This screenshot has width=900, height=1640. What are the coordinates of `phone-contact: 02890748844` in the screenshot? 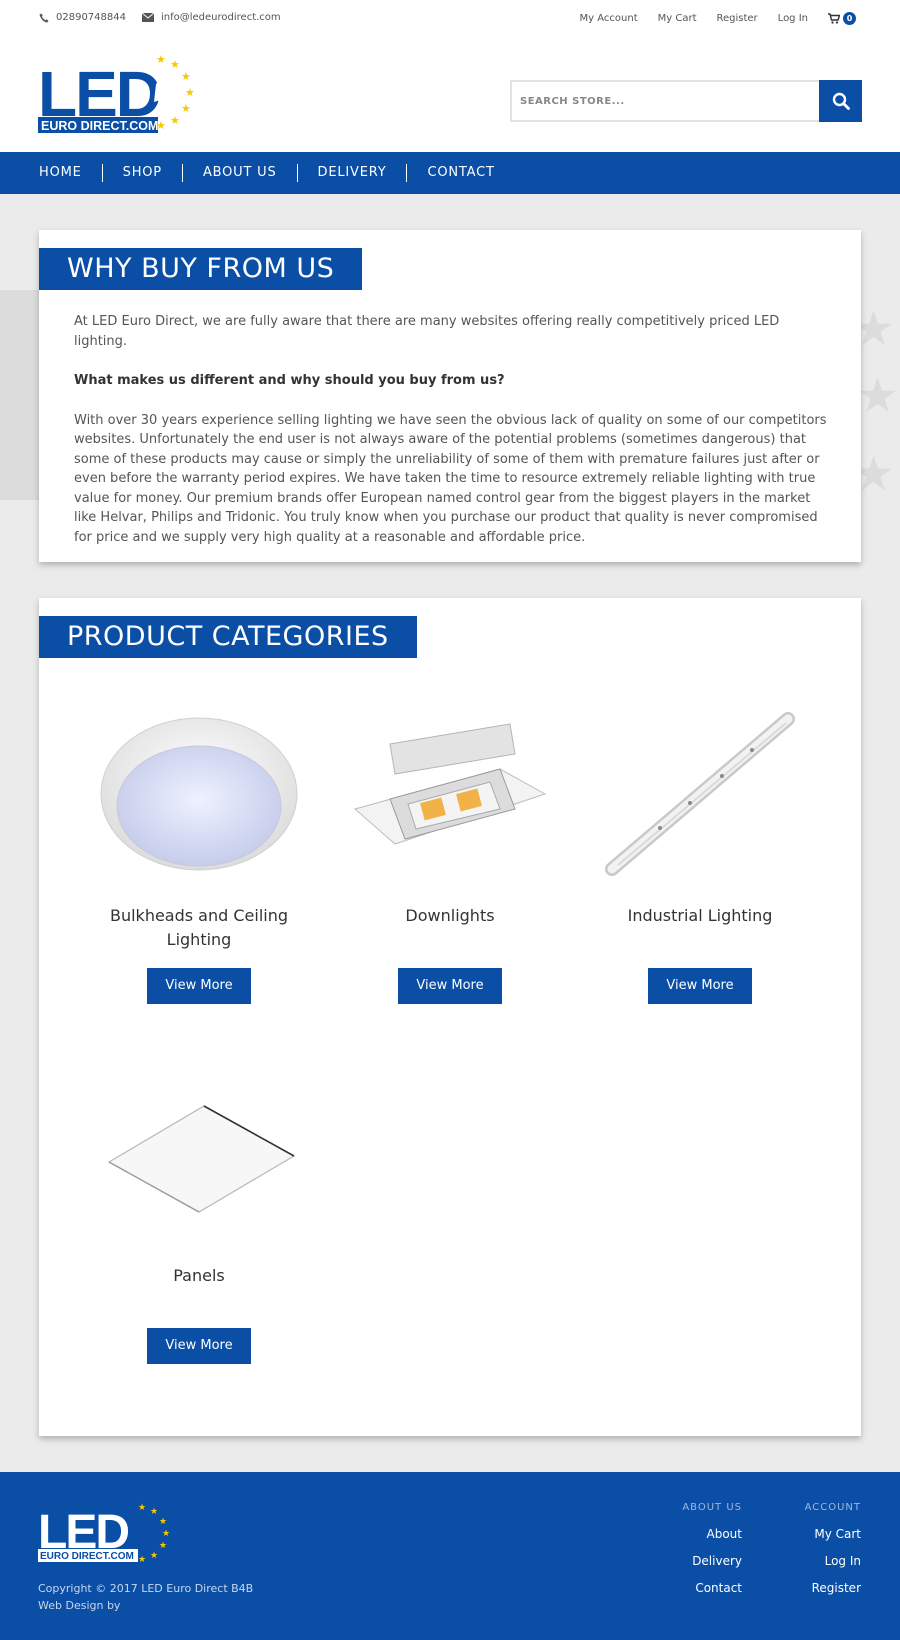 It's located at (82, 17).